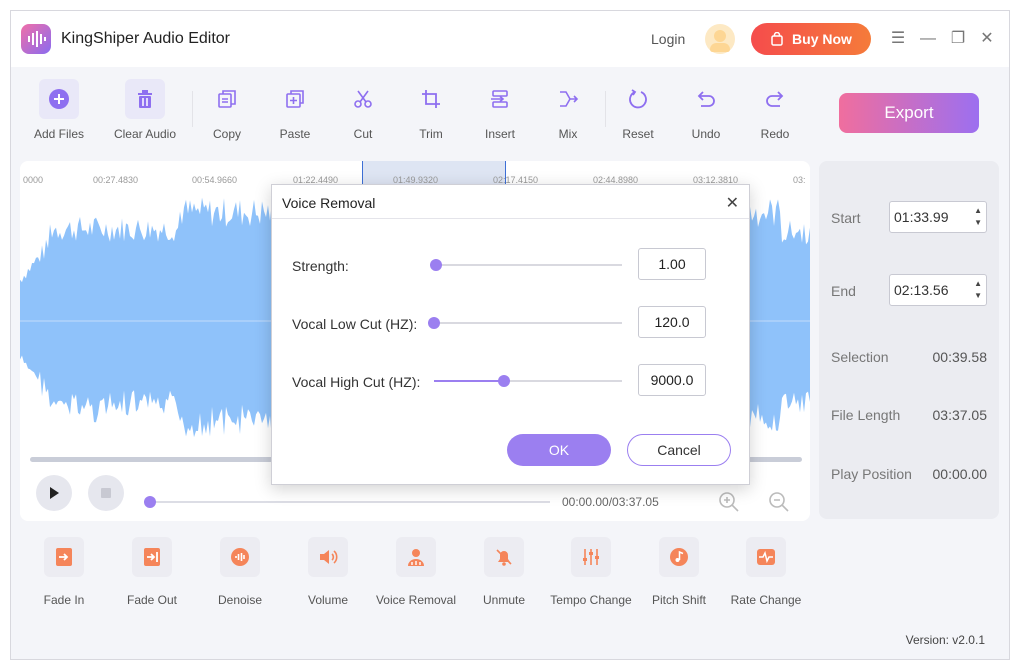  Describe the element at coordinates (843, 291) in the screenshot. I see `end-label: End` at that location.